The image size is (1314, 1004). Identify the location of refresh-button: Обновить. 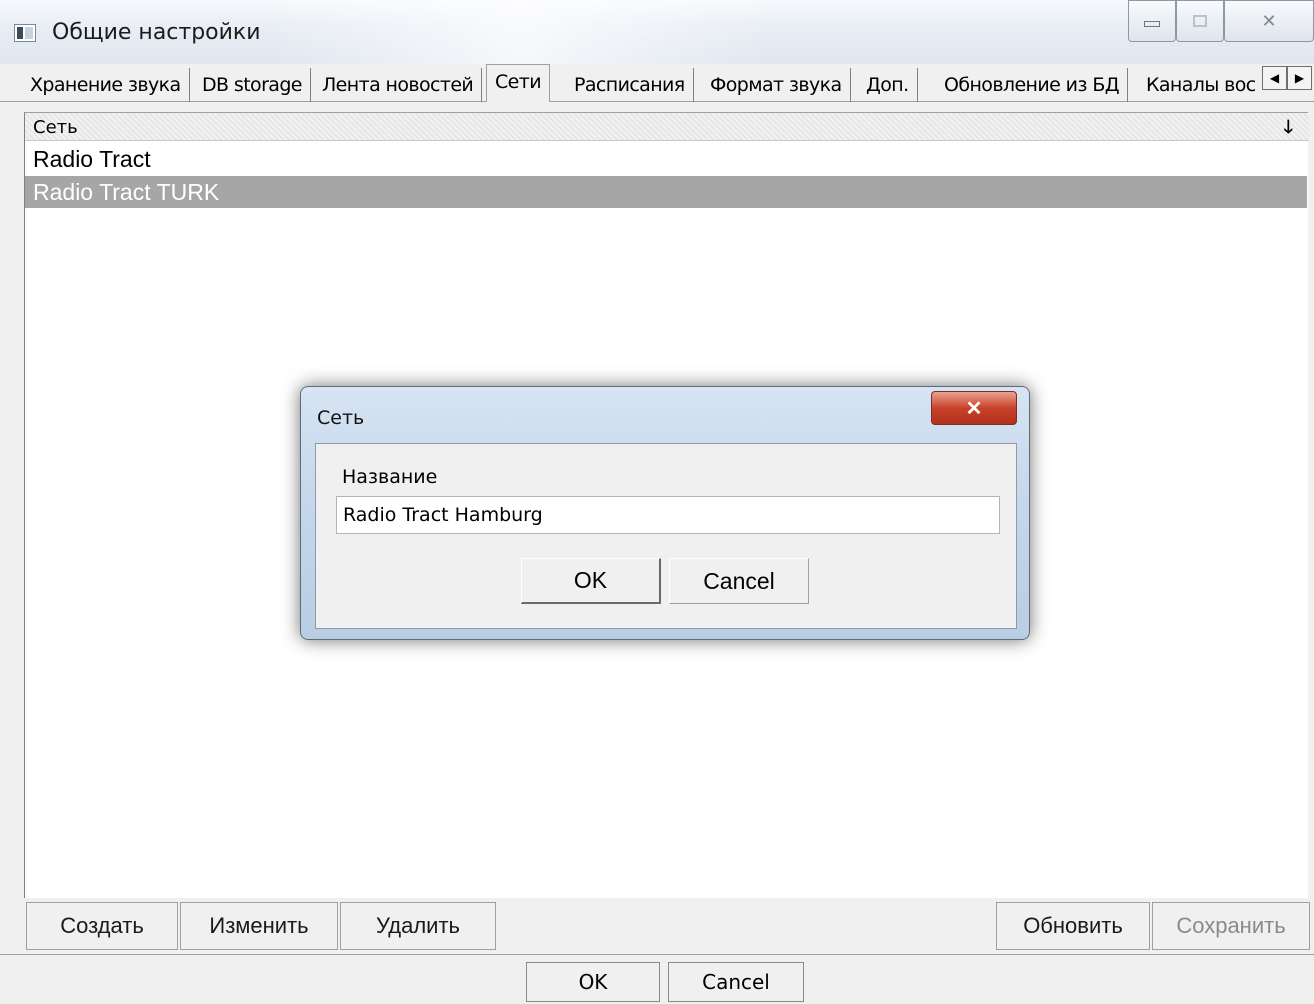
(1073, 926).